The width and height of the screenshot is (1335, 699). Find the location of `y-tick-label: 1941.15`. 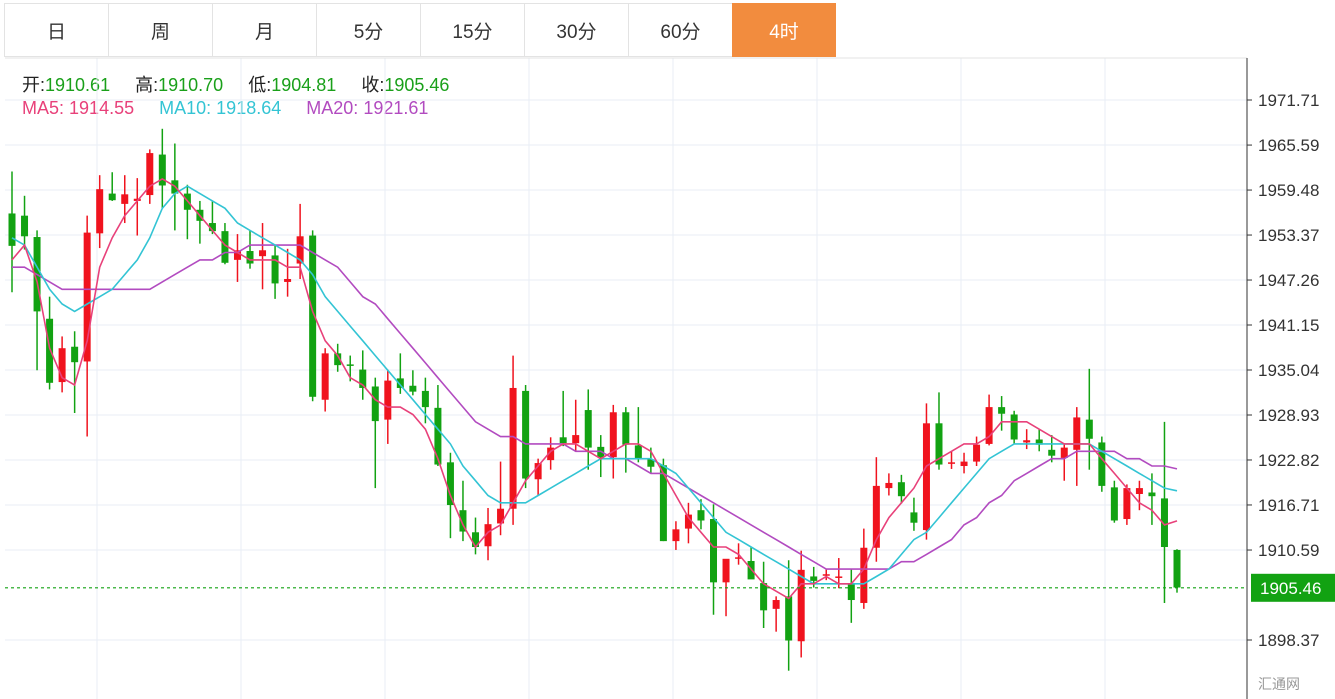

y-tick-label: 1941.15 is located at coordinates (1288, 325).